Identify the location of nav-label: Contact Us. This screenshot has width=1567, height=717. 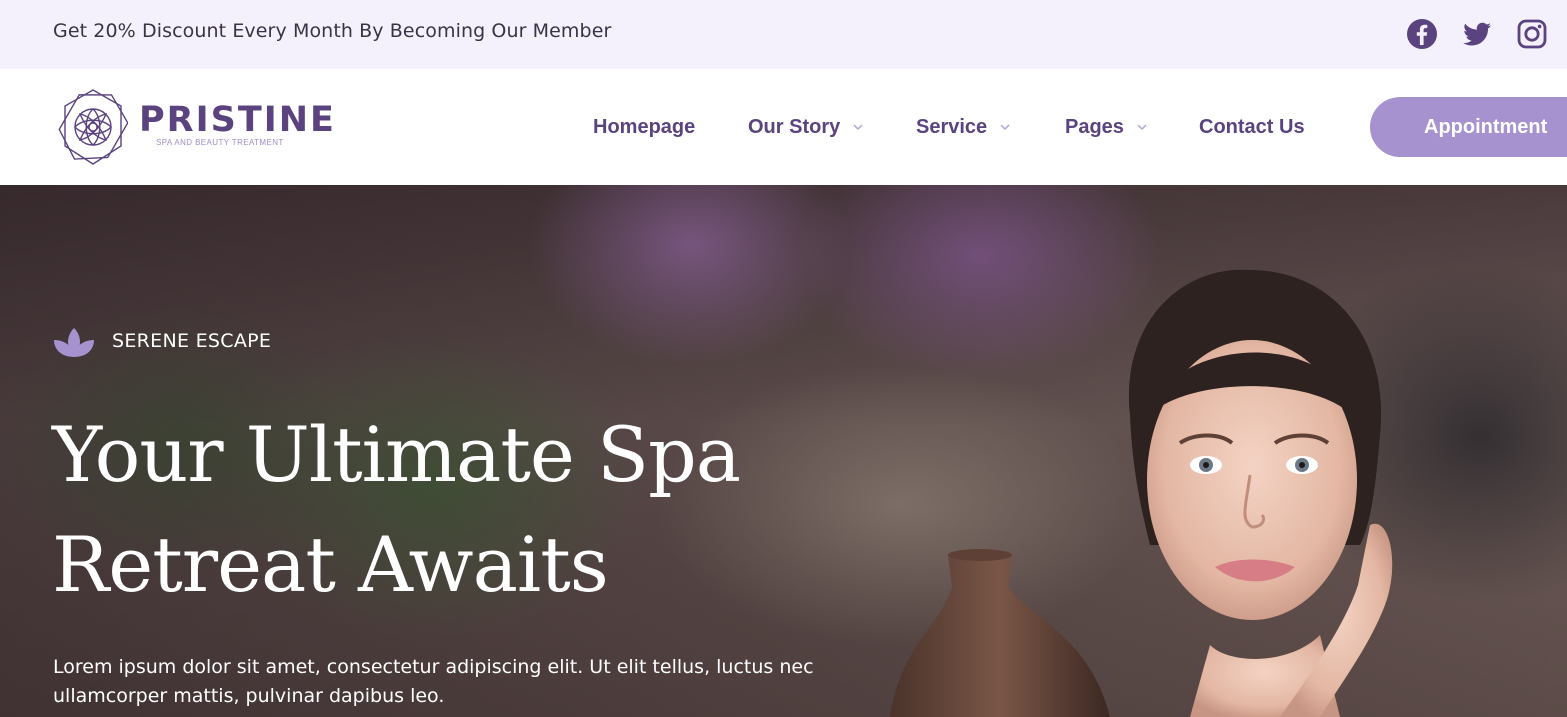
(1252, 126).